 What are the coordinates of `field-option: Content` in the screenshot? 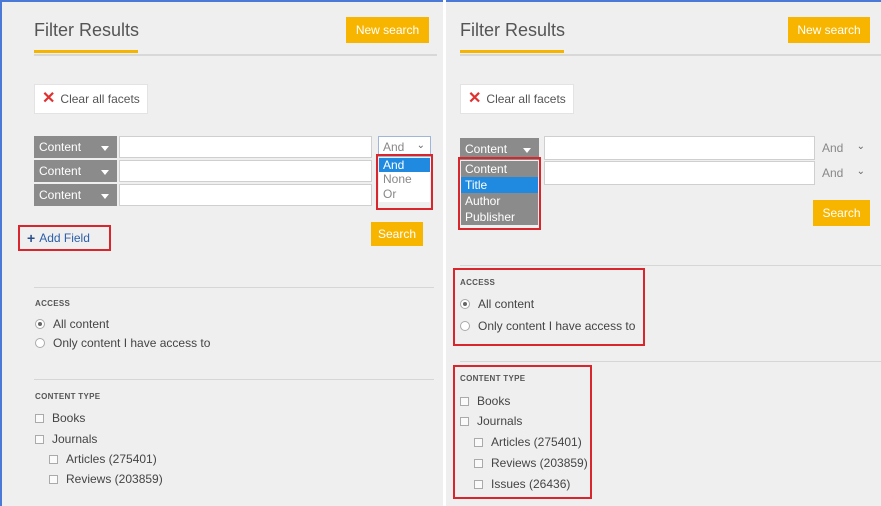 It's located at (499, 169).